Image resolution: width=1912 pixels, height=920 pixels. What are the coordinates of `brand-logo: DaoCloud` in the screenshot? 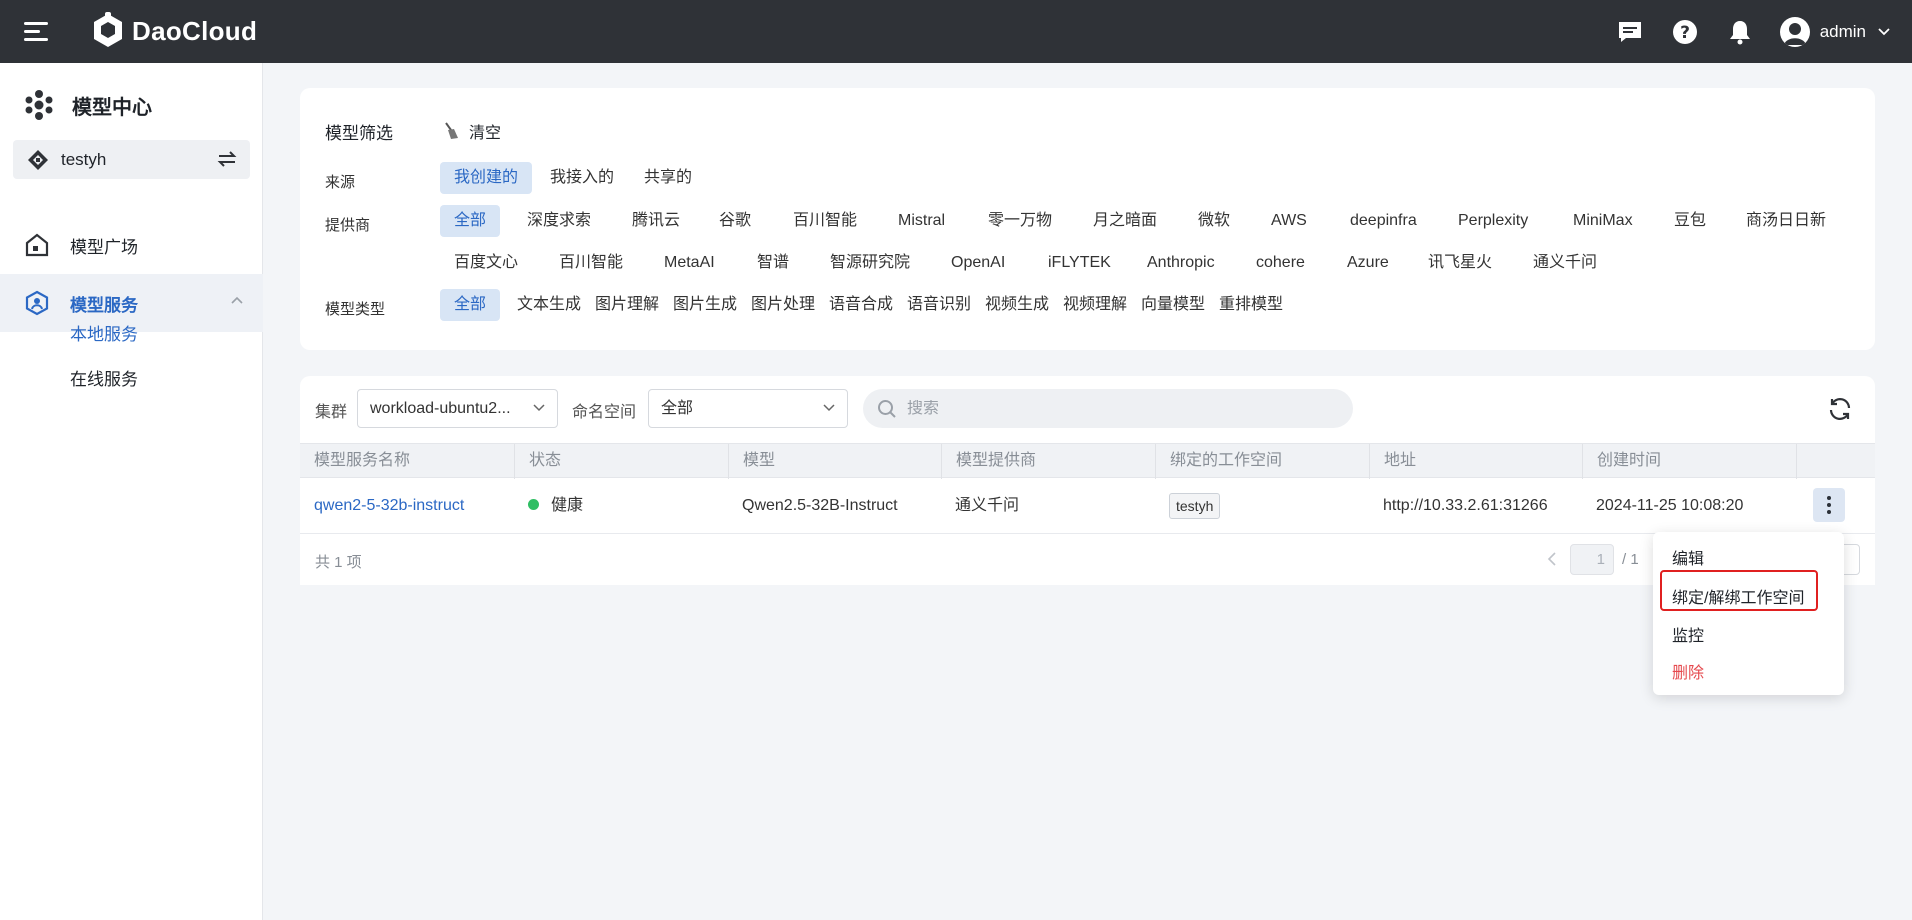 It's located at (173, 31).